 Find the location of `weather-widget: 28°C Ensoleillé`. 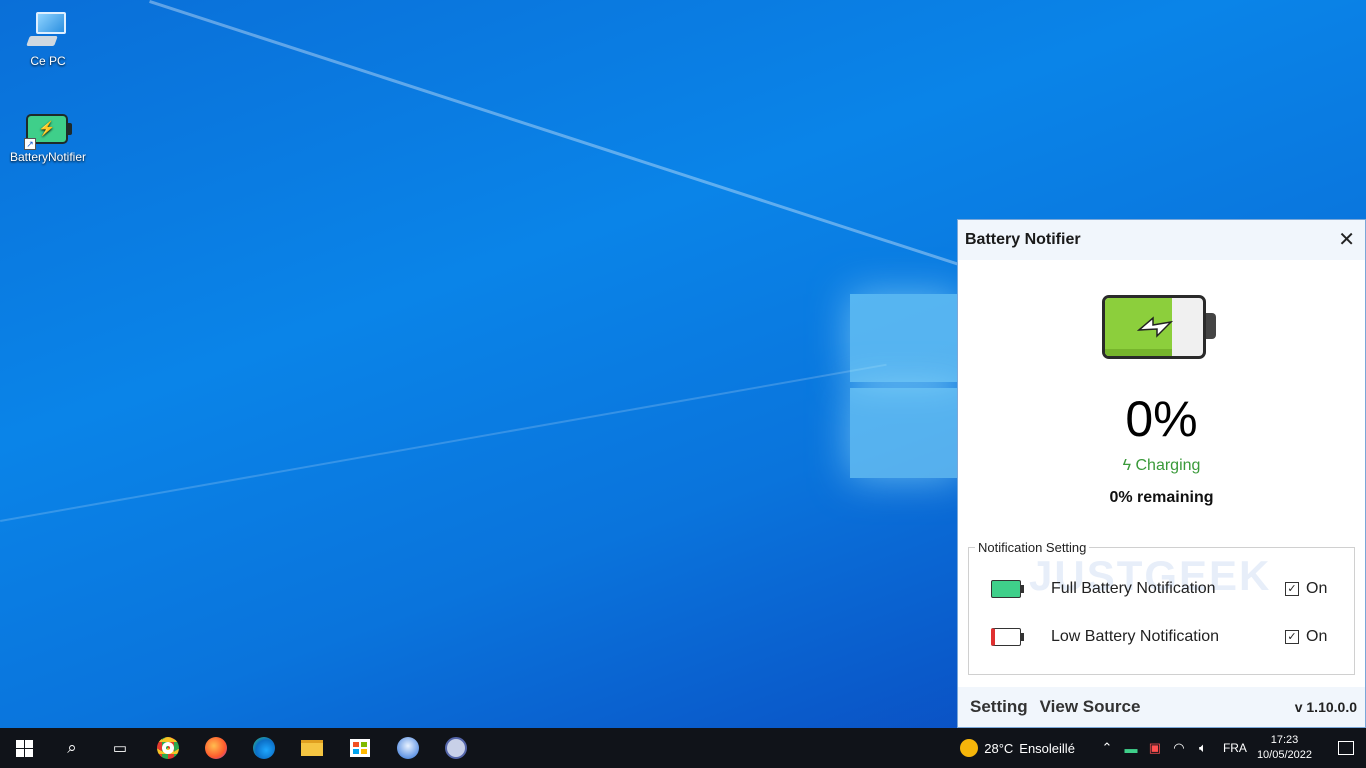

weather-widget: 28°C Ensoleillé is located at coordinates (1020, 748).